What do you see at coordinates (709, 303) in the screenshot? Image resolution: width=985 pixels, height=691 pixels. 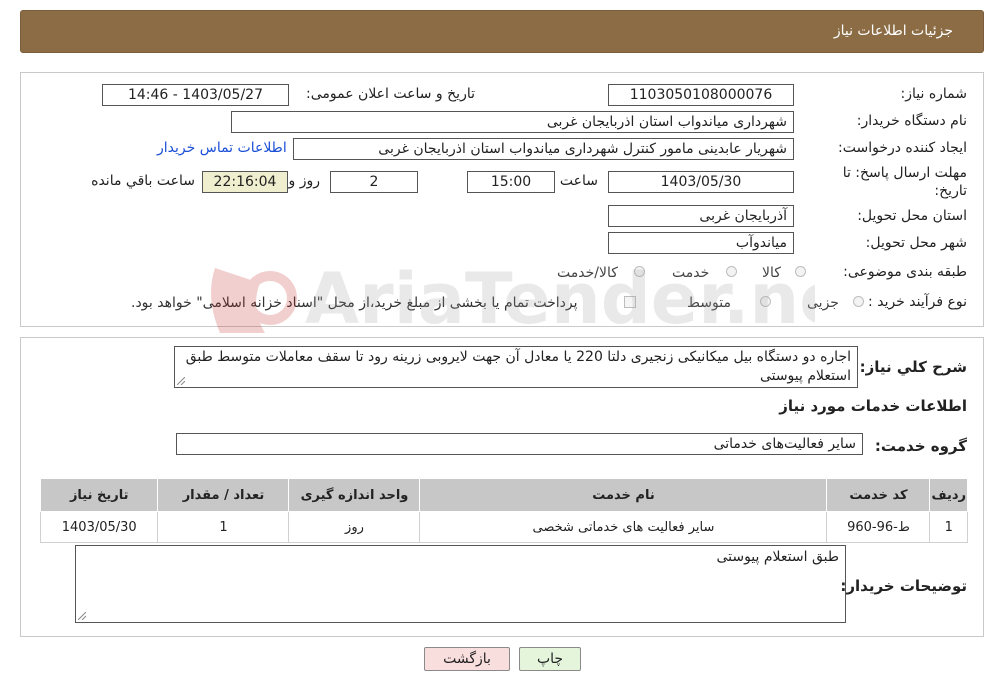 I see `process-option-medium: متوسط` at bounding box center [709, 303].